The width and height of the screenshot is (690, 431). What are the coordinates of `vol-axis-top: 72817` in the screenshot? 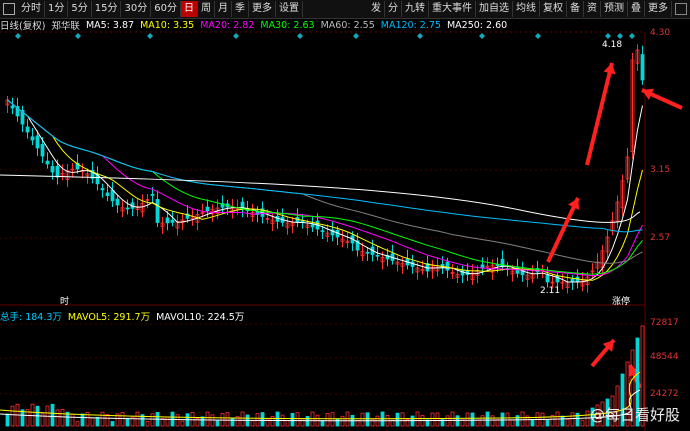 It's located at (664, 323).